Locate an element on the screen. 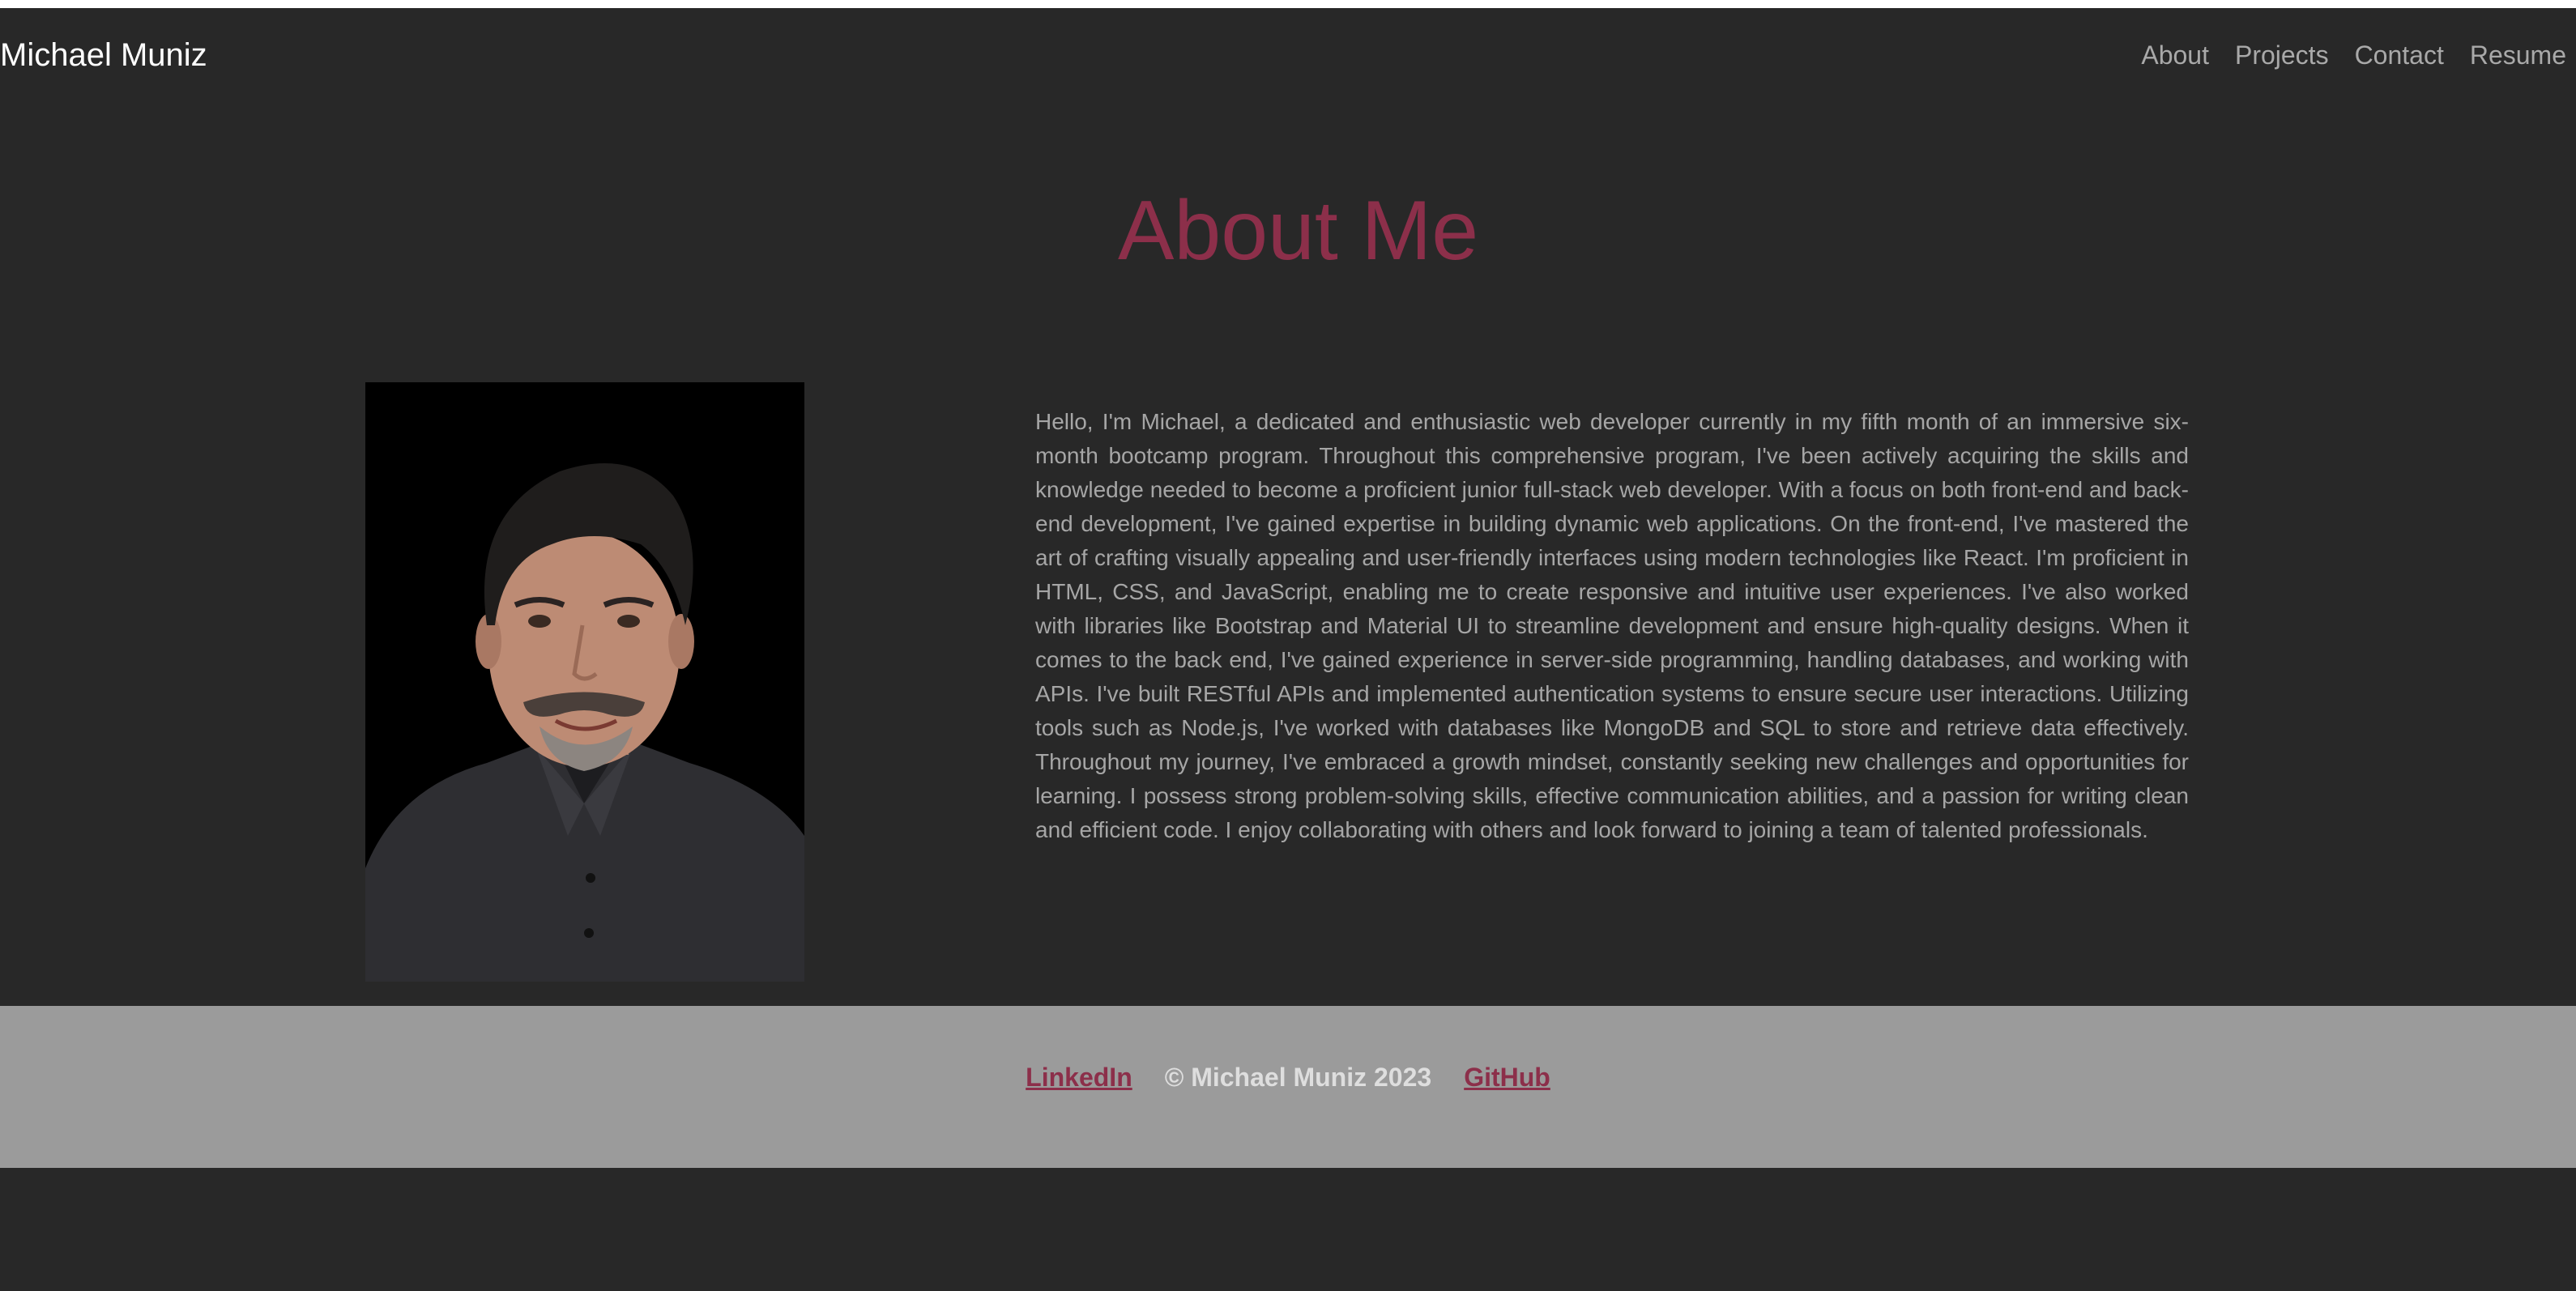  site-footer: LinkedIn © Michael Muniz 2023 GitHub is located at coordinates (1288, 1087).